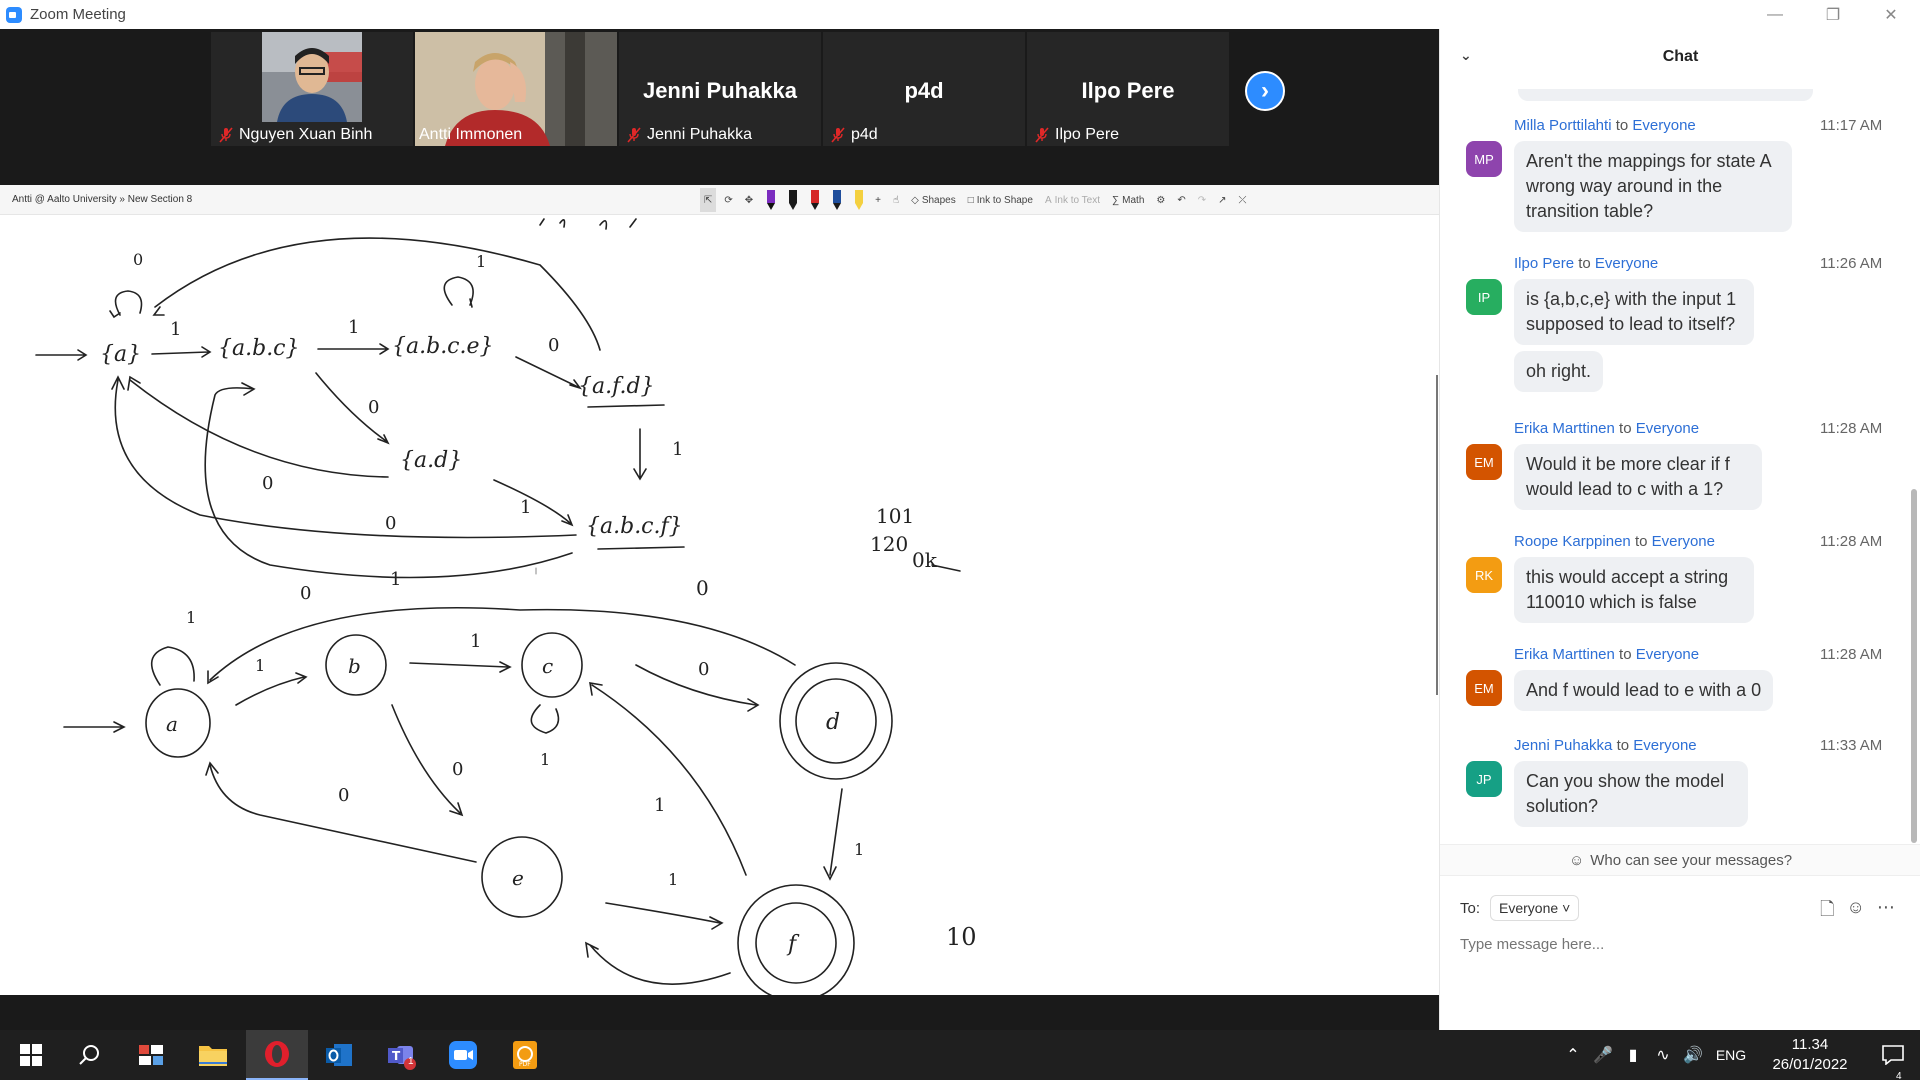 This screenshot has width=1920, height=1082. I want to click on language-indicator: ENG, so click(1731, 1055).